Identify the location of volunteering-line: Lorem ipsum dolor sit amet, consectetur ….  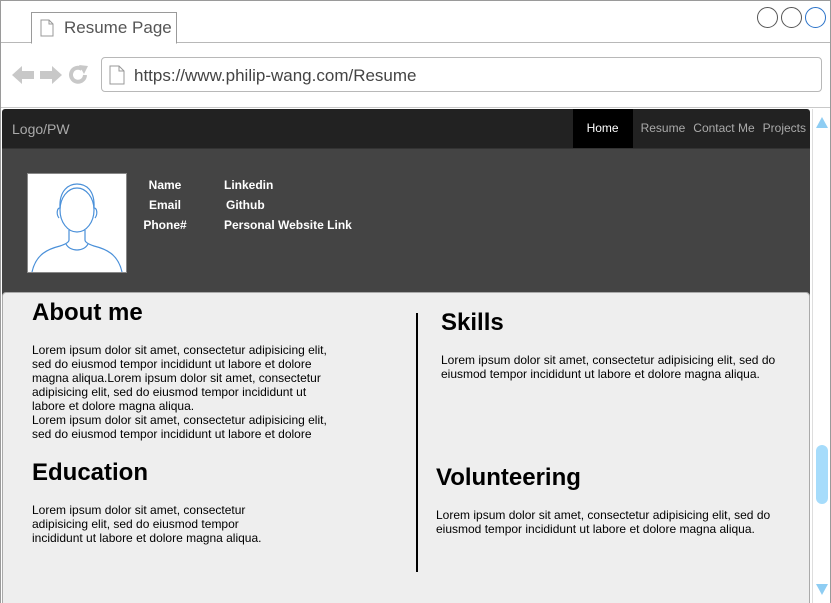
(603, 515).